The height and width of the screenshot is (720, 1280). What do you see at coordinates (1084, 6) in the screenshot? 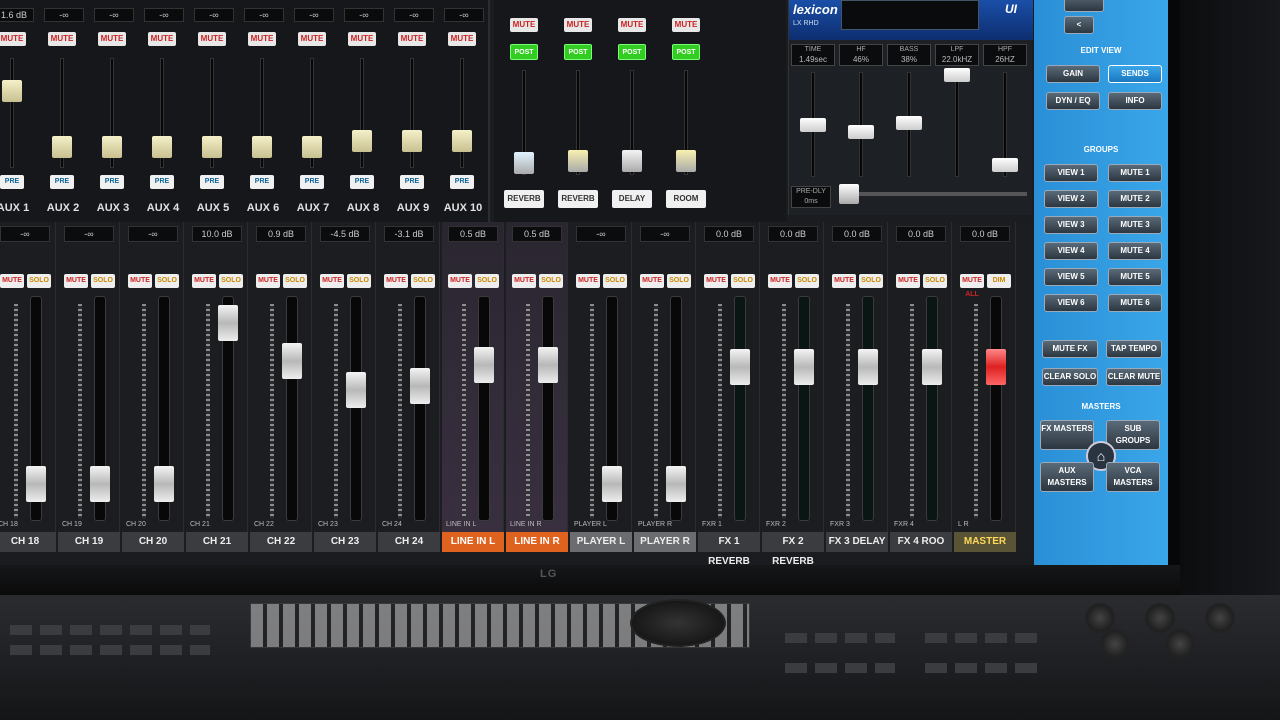
I see `top-button` at bounding box center [1084, 6].